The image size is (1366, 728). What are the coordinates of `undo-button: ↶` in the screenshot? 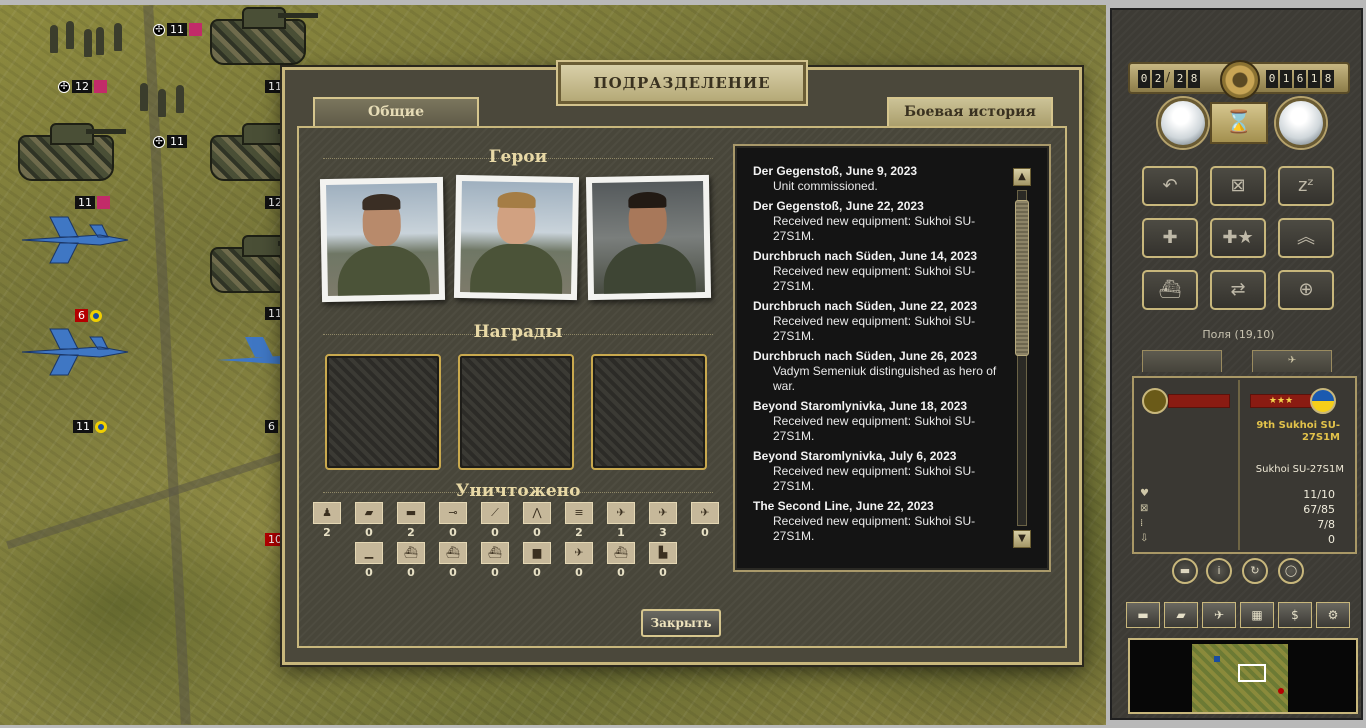 It's located at (1170, 186).